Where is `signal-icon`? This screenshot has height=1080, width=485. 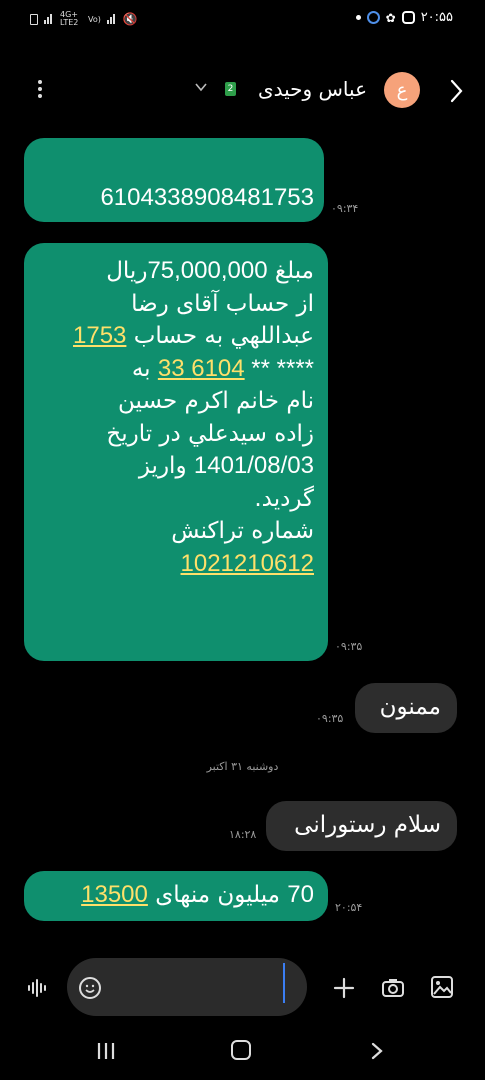 signal-icon is located at coordinates (49, 19).